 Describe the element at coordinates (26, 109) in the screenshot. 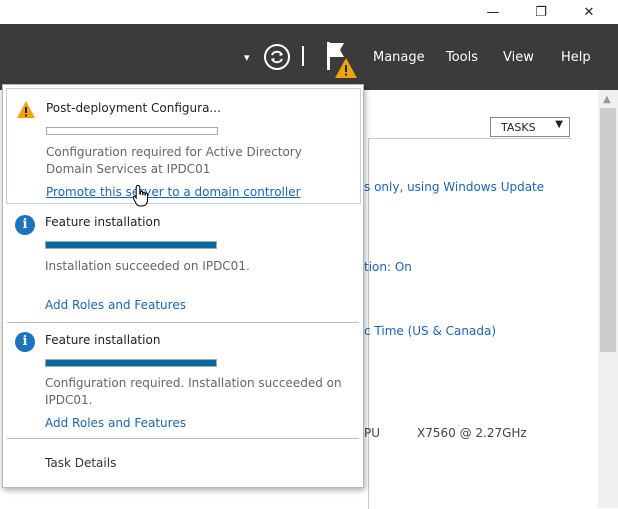

I see `warning-icon` at that location.